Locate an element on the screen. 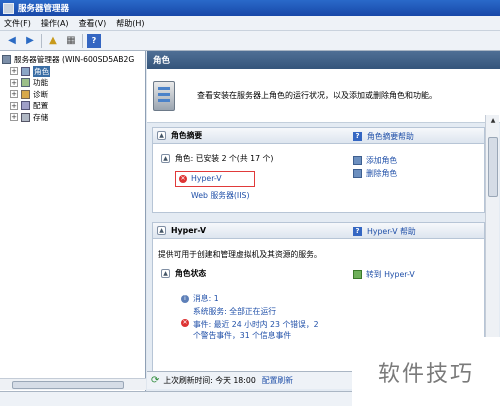 The height and width of the screenshot is (406, 500). info-icon: i is located at coordinates (185, 298).